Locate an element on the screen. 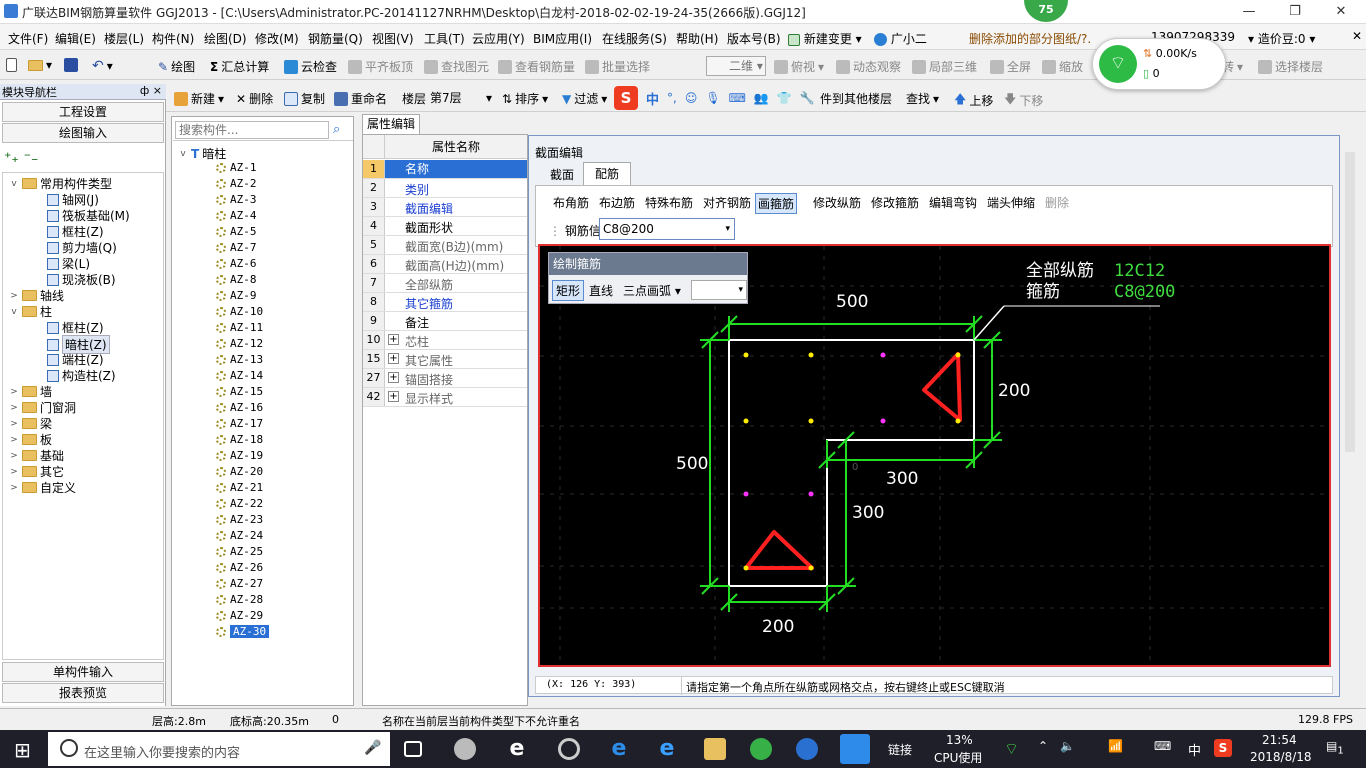 The width and height of the screenshot is (1366, 768). component-item: AZ-22 is located at coordinates (239, 503).